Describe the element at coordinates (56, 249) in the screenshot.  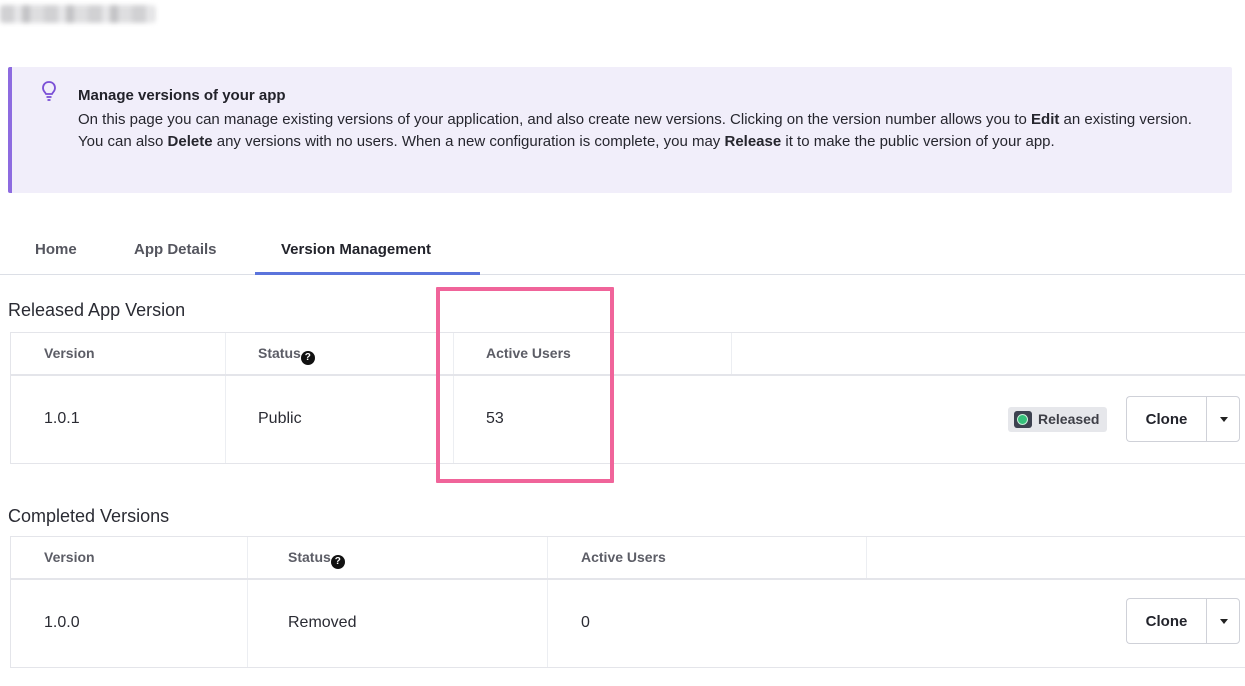
I see `tab-home: Home` at that location.